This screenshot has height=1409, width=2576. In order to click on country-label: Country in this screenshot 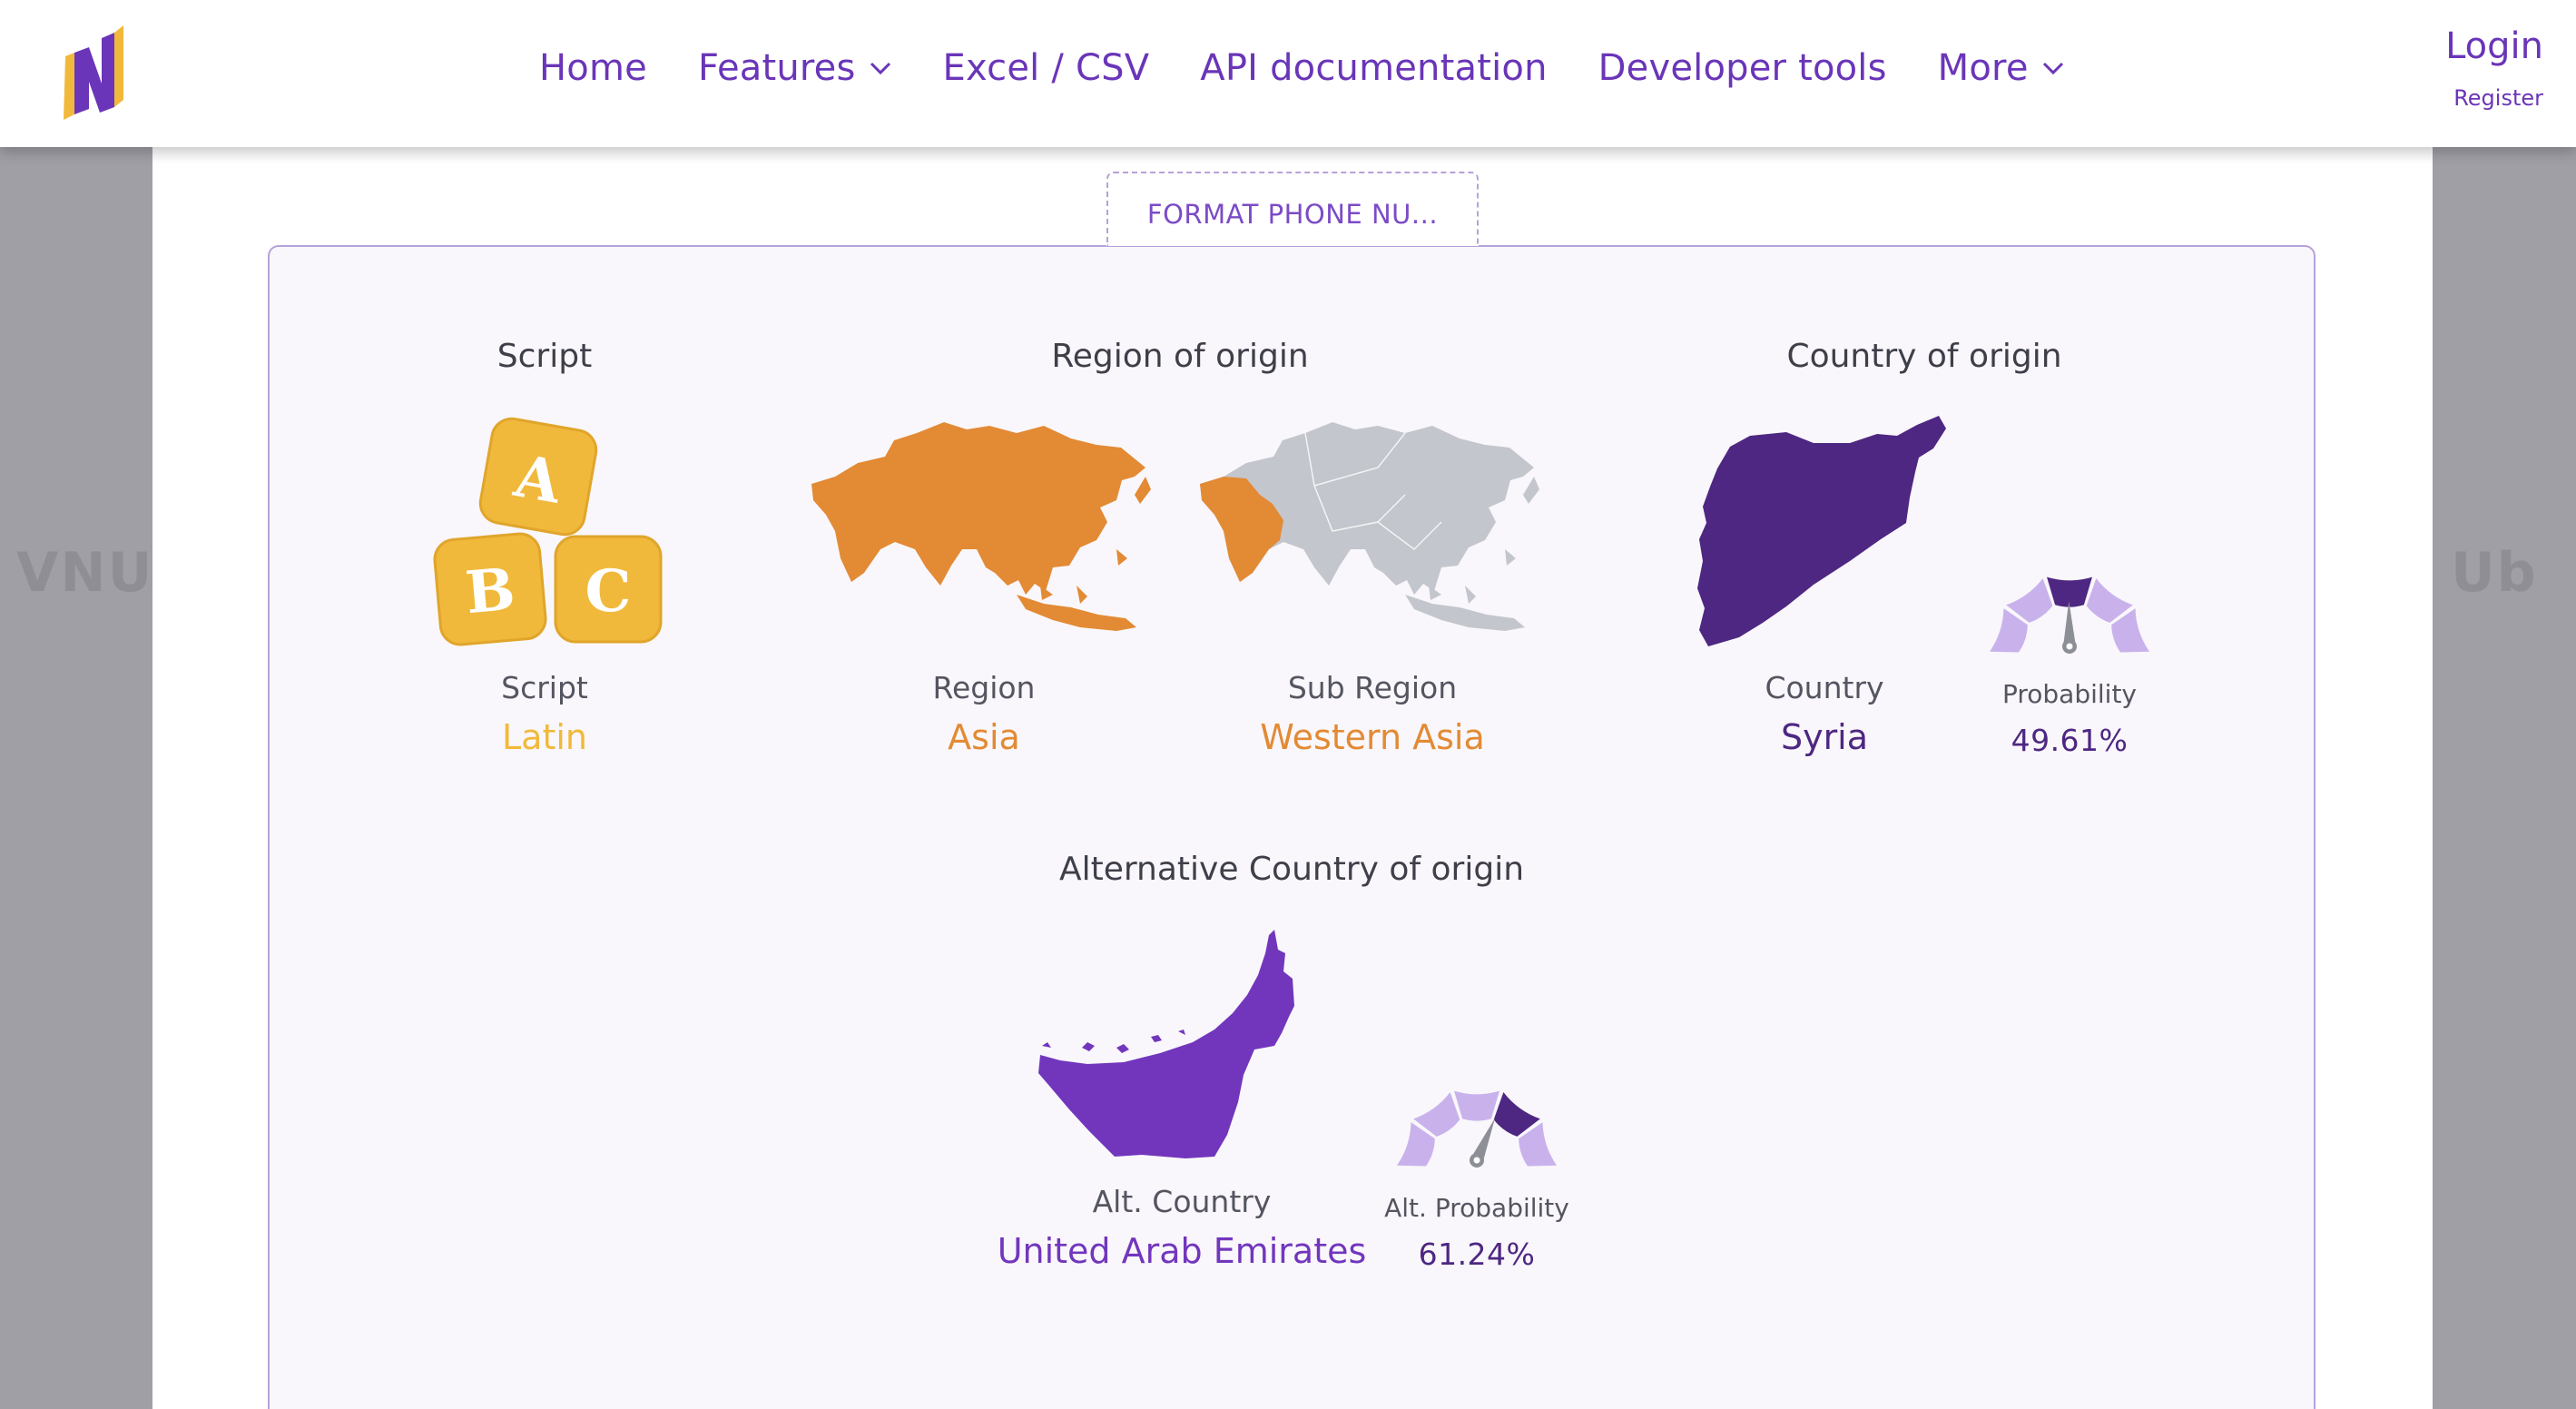, I will do `click(1824, 687)`.